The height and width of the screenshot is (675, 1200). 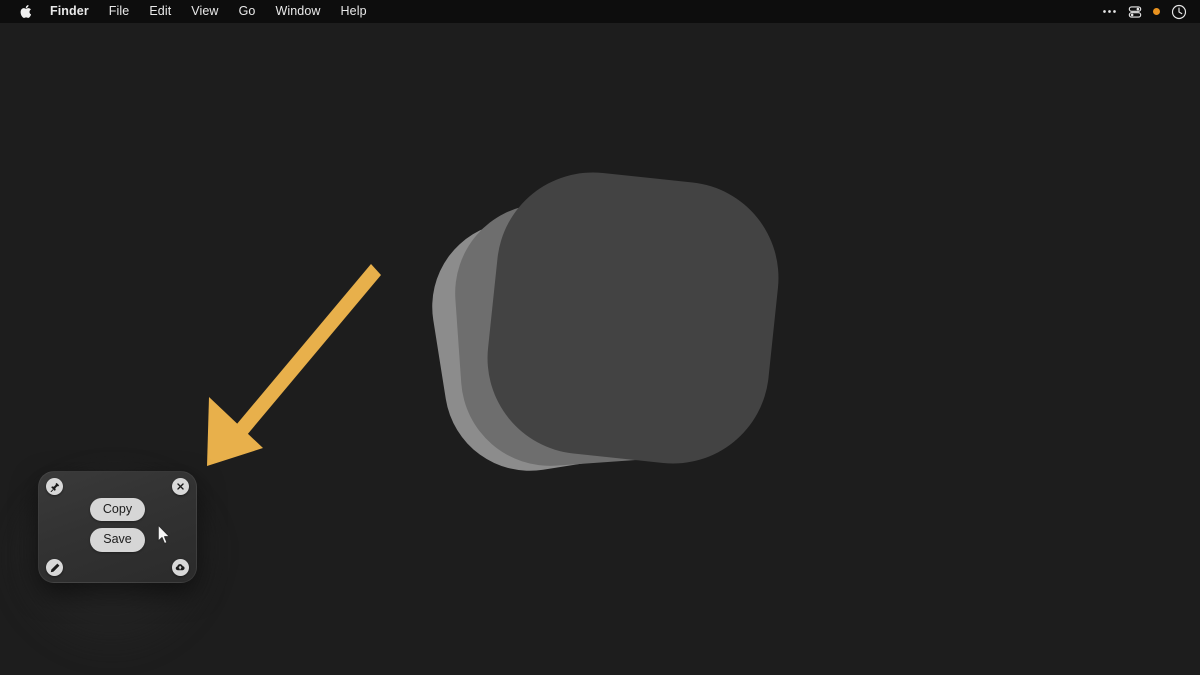 I want to click on cloud-upload-icon, so click(x=180, y=567).